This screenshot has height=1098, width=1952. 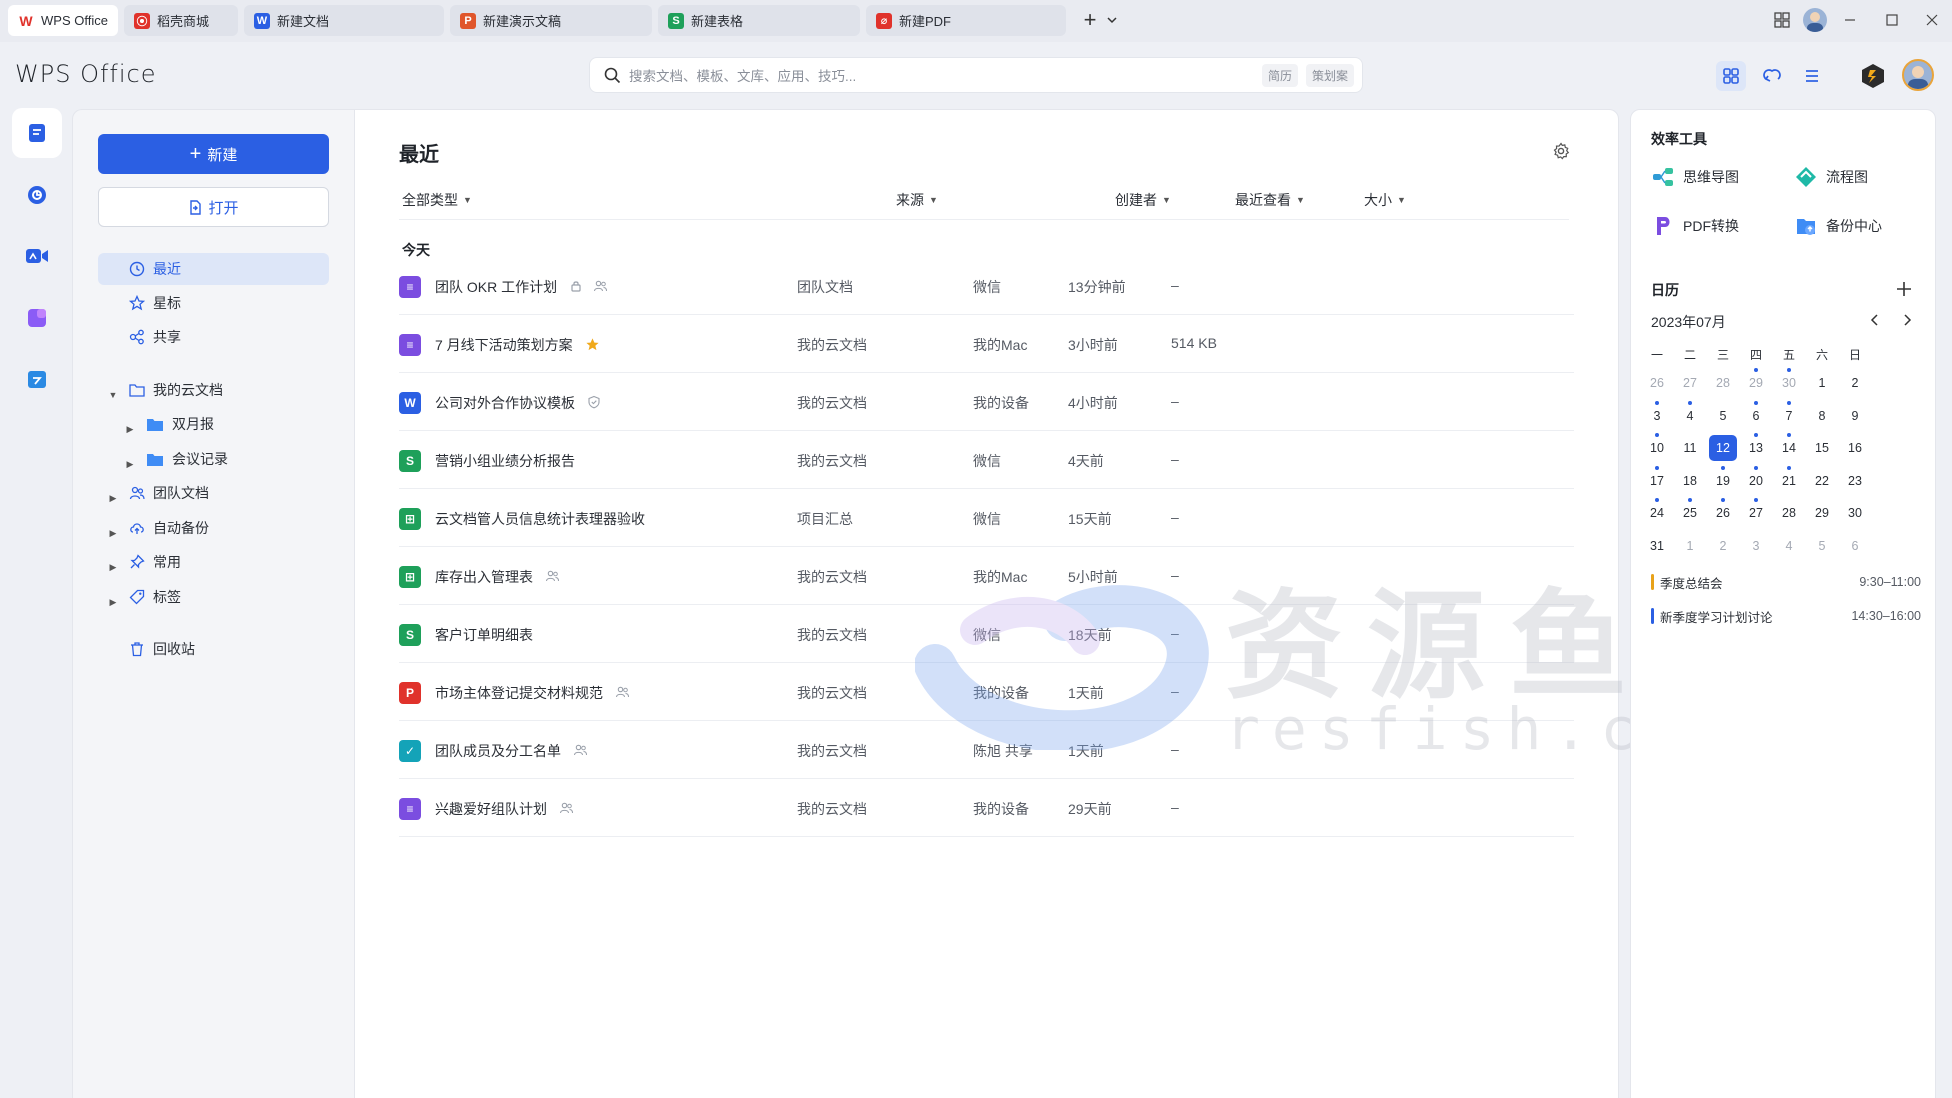 I want to click on calendar-event: 季度总结会 9:30–11:00, so click(x=1786, y=582).